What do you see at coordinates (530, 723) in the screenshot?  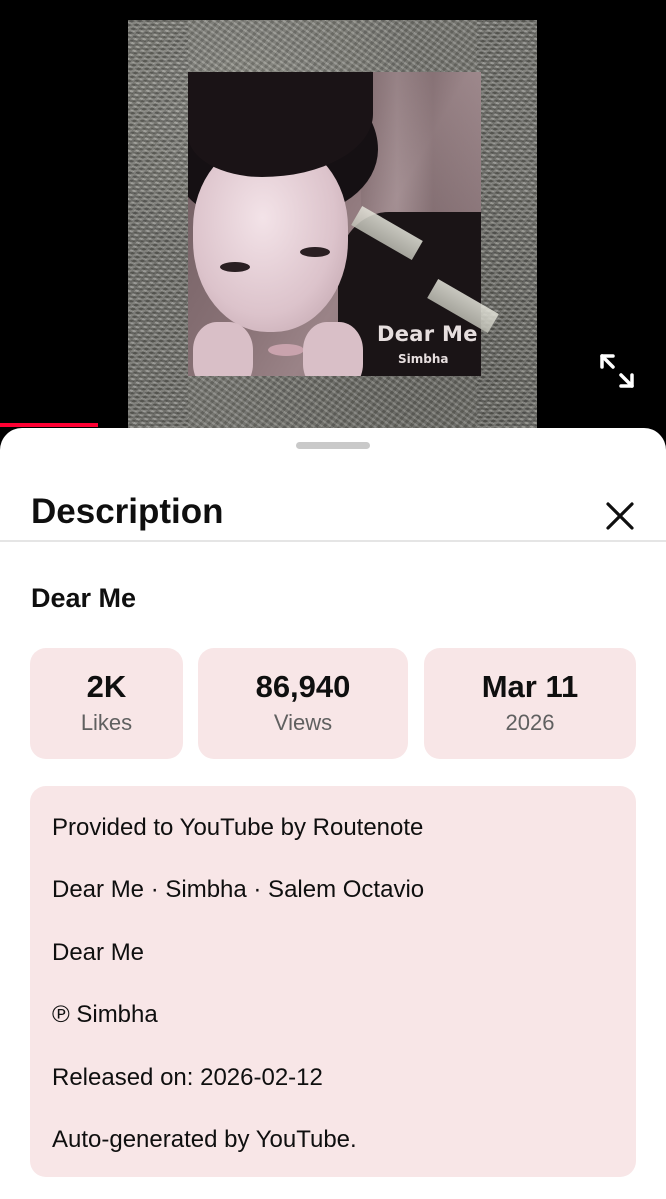 I see `publish-year: 2026` at bounding box center [530, 723].